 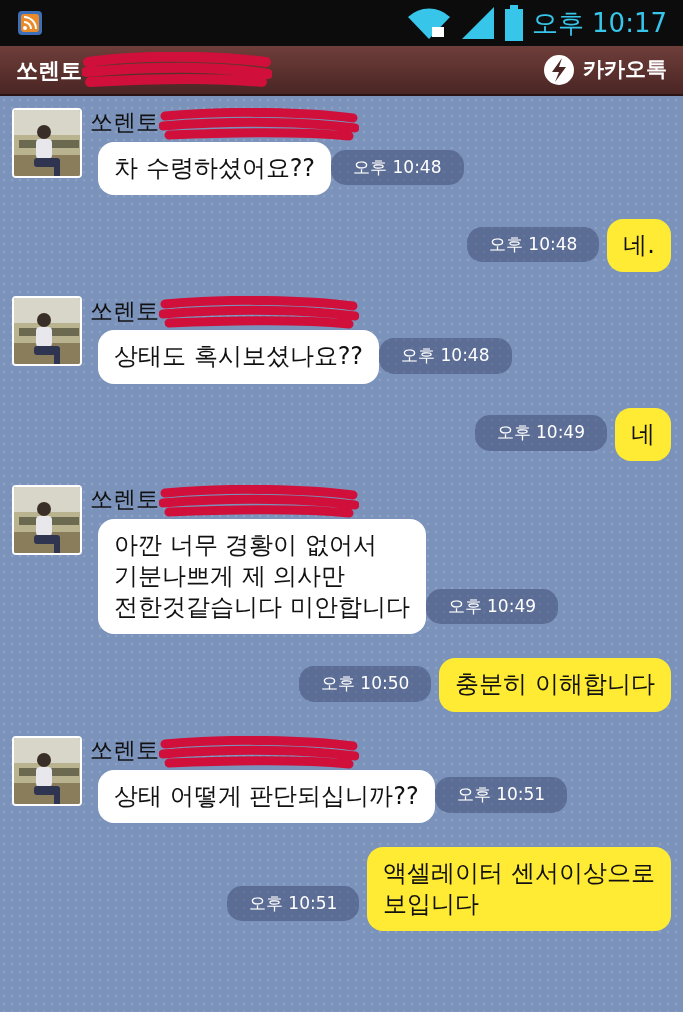 What do you see at coordinates (266, 796) in the screenshot?
I see `message-bubble: 상태 어떻게 판단되십니까??` at bounding box center [266, 796].